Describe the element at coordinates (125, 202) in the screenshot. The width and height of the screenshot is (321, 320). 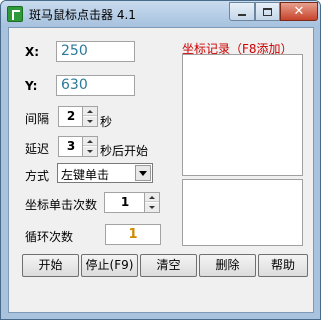
I see `clicks-per-coord-value: 1` at that location.